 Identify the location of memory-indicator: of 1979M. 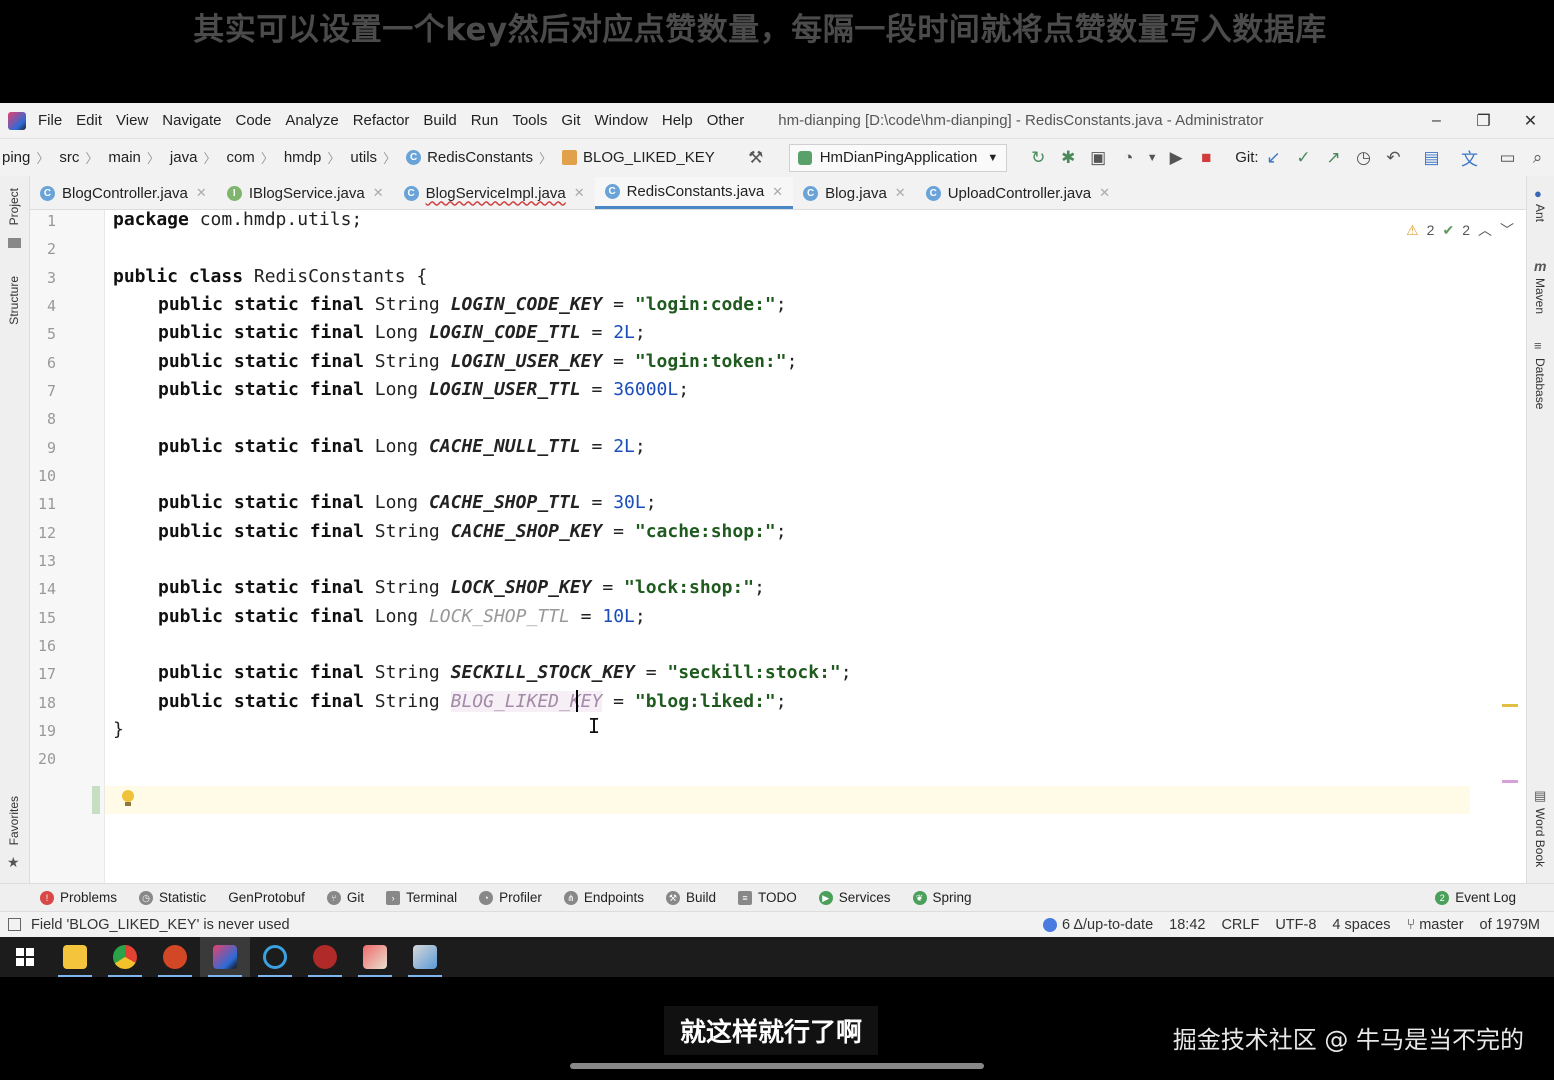
(1510, 925).